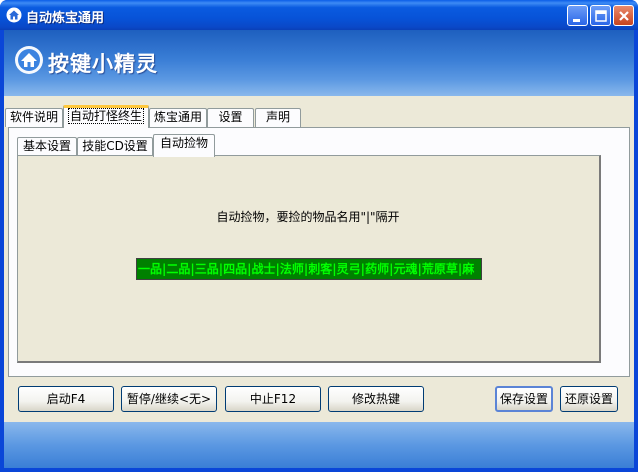 The image size is (638, 472). I want to click on tab-software-info: 软件说明, so click(34, 117).